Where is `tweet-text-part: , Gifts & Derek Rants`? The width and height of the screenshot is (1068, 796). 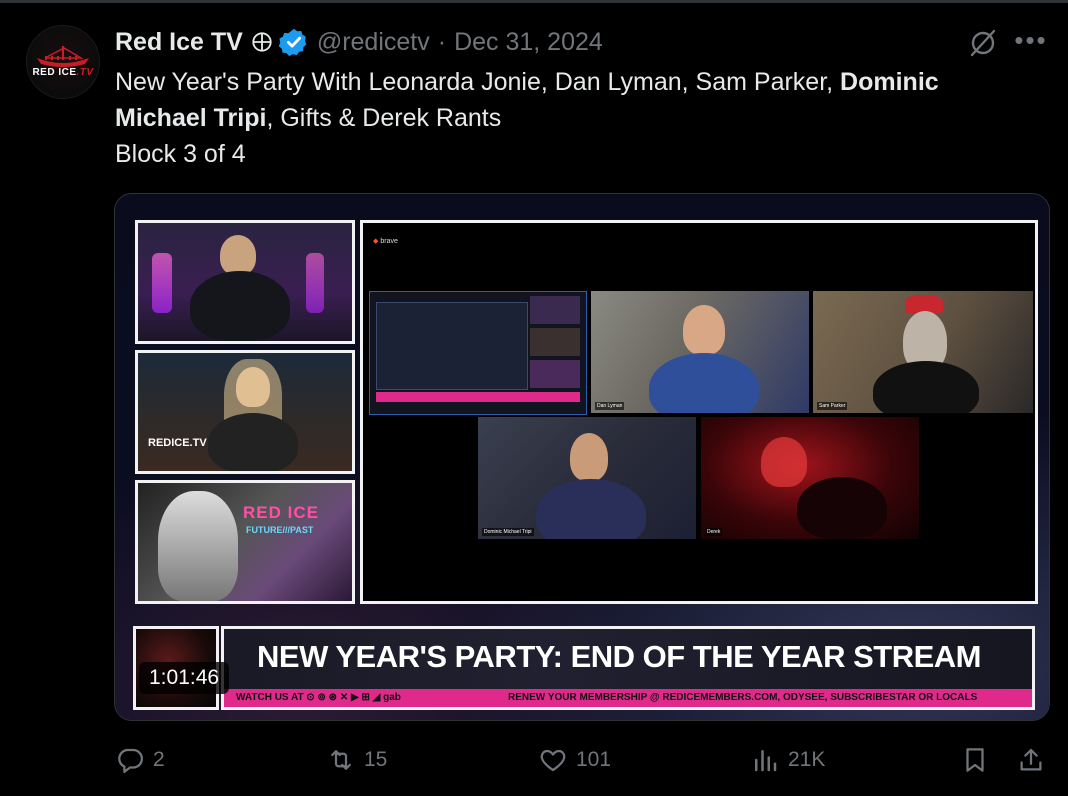 tweet-text-part: , Gifts & Derek Rants is located at coordinates (384, 118).